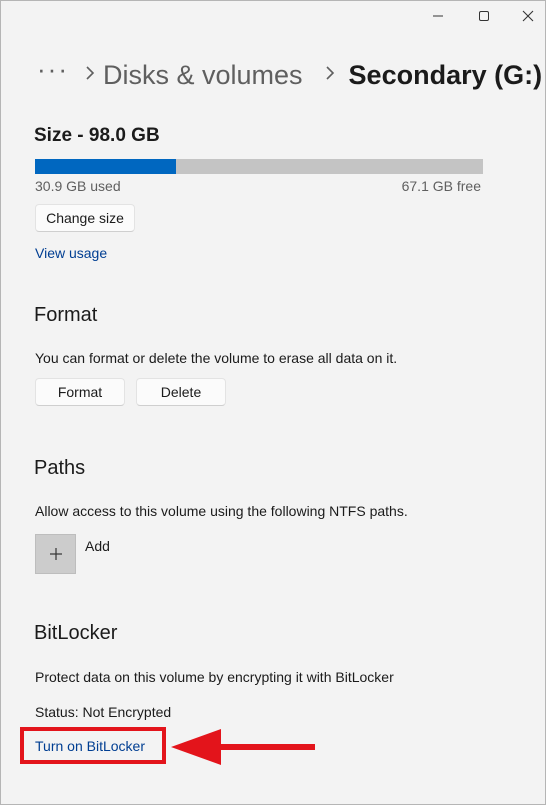 The image size is (546, 805). What do you see at coordinates (528, 16) in the screenshot?
I see `close-icon` at bounding box center [528, 16].